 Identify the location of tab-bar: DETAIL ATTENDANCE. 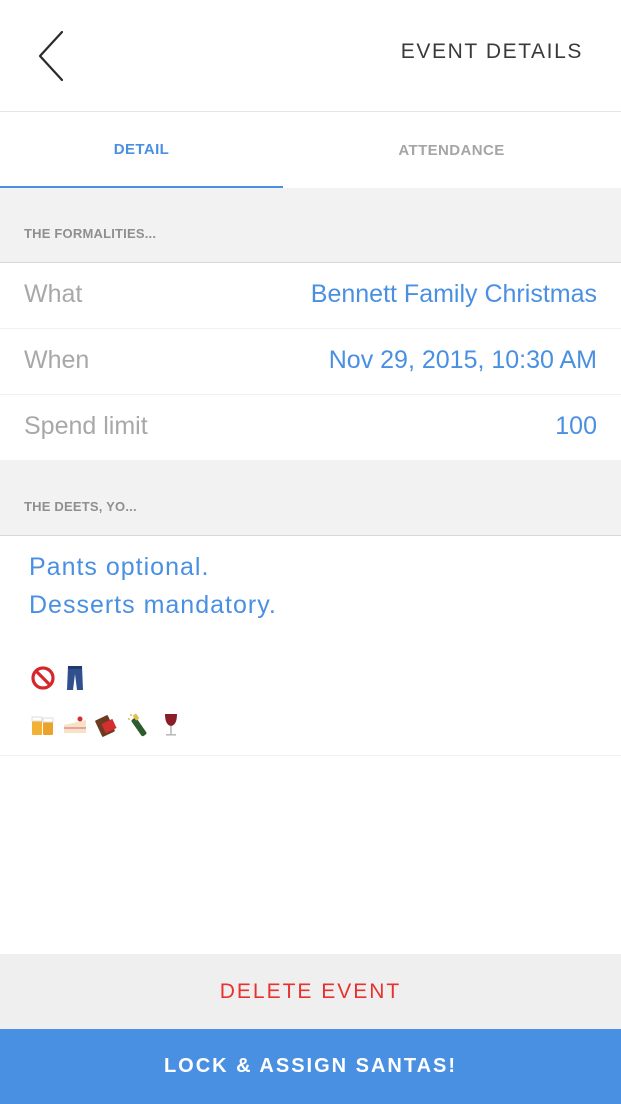
(310, 150).